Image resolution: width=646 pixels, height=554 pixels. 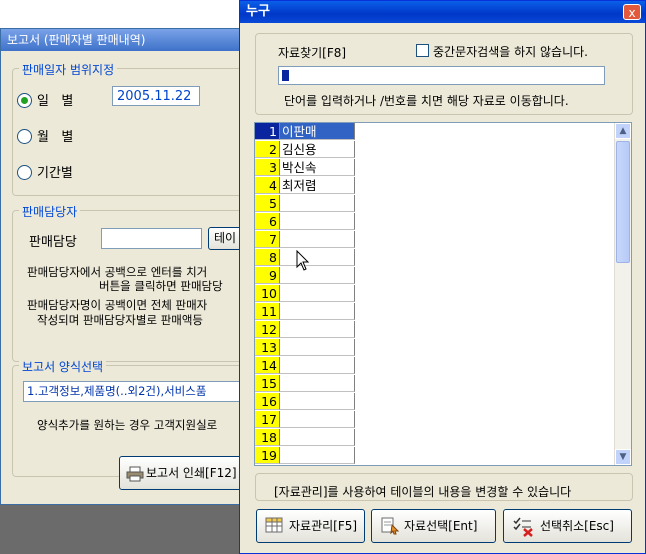 I want to click on table-row: 3 박신속, so click(x=436, y=168).